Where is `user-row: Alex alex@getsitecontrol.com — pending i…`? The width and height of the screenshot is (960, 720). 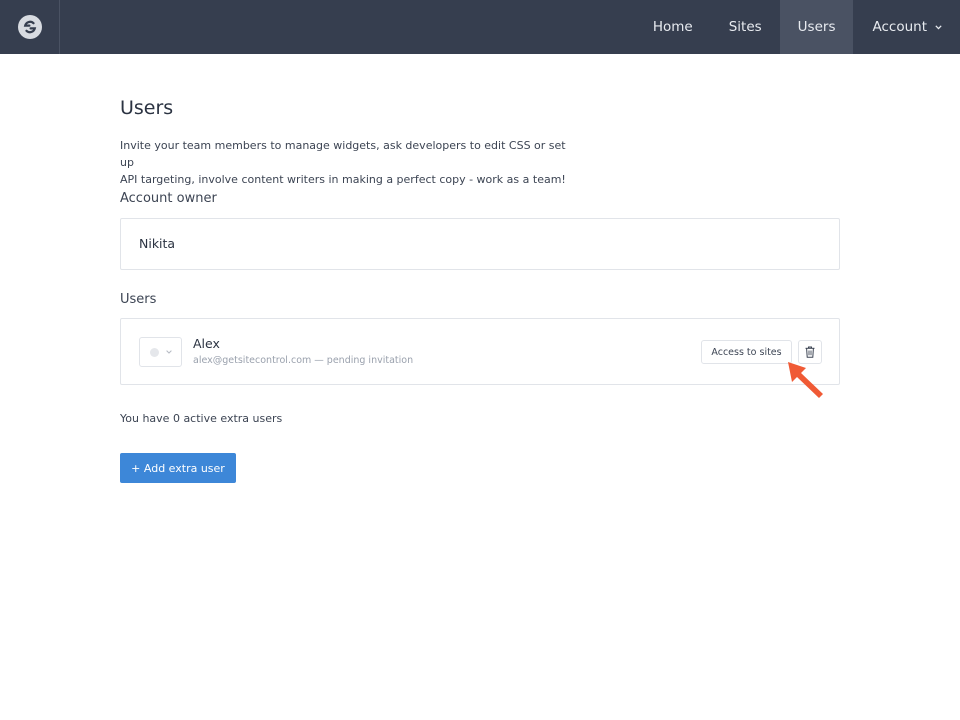 user-row: Alex alex@getsitecontrol.com — pending i… is located at coordinates (480, 351).